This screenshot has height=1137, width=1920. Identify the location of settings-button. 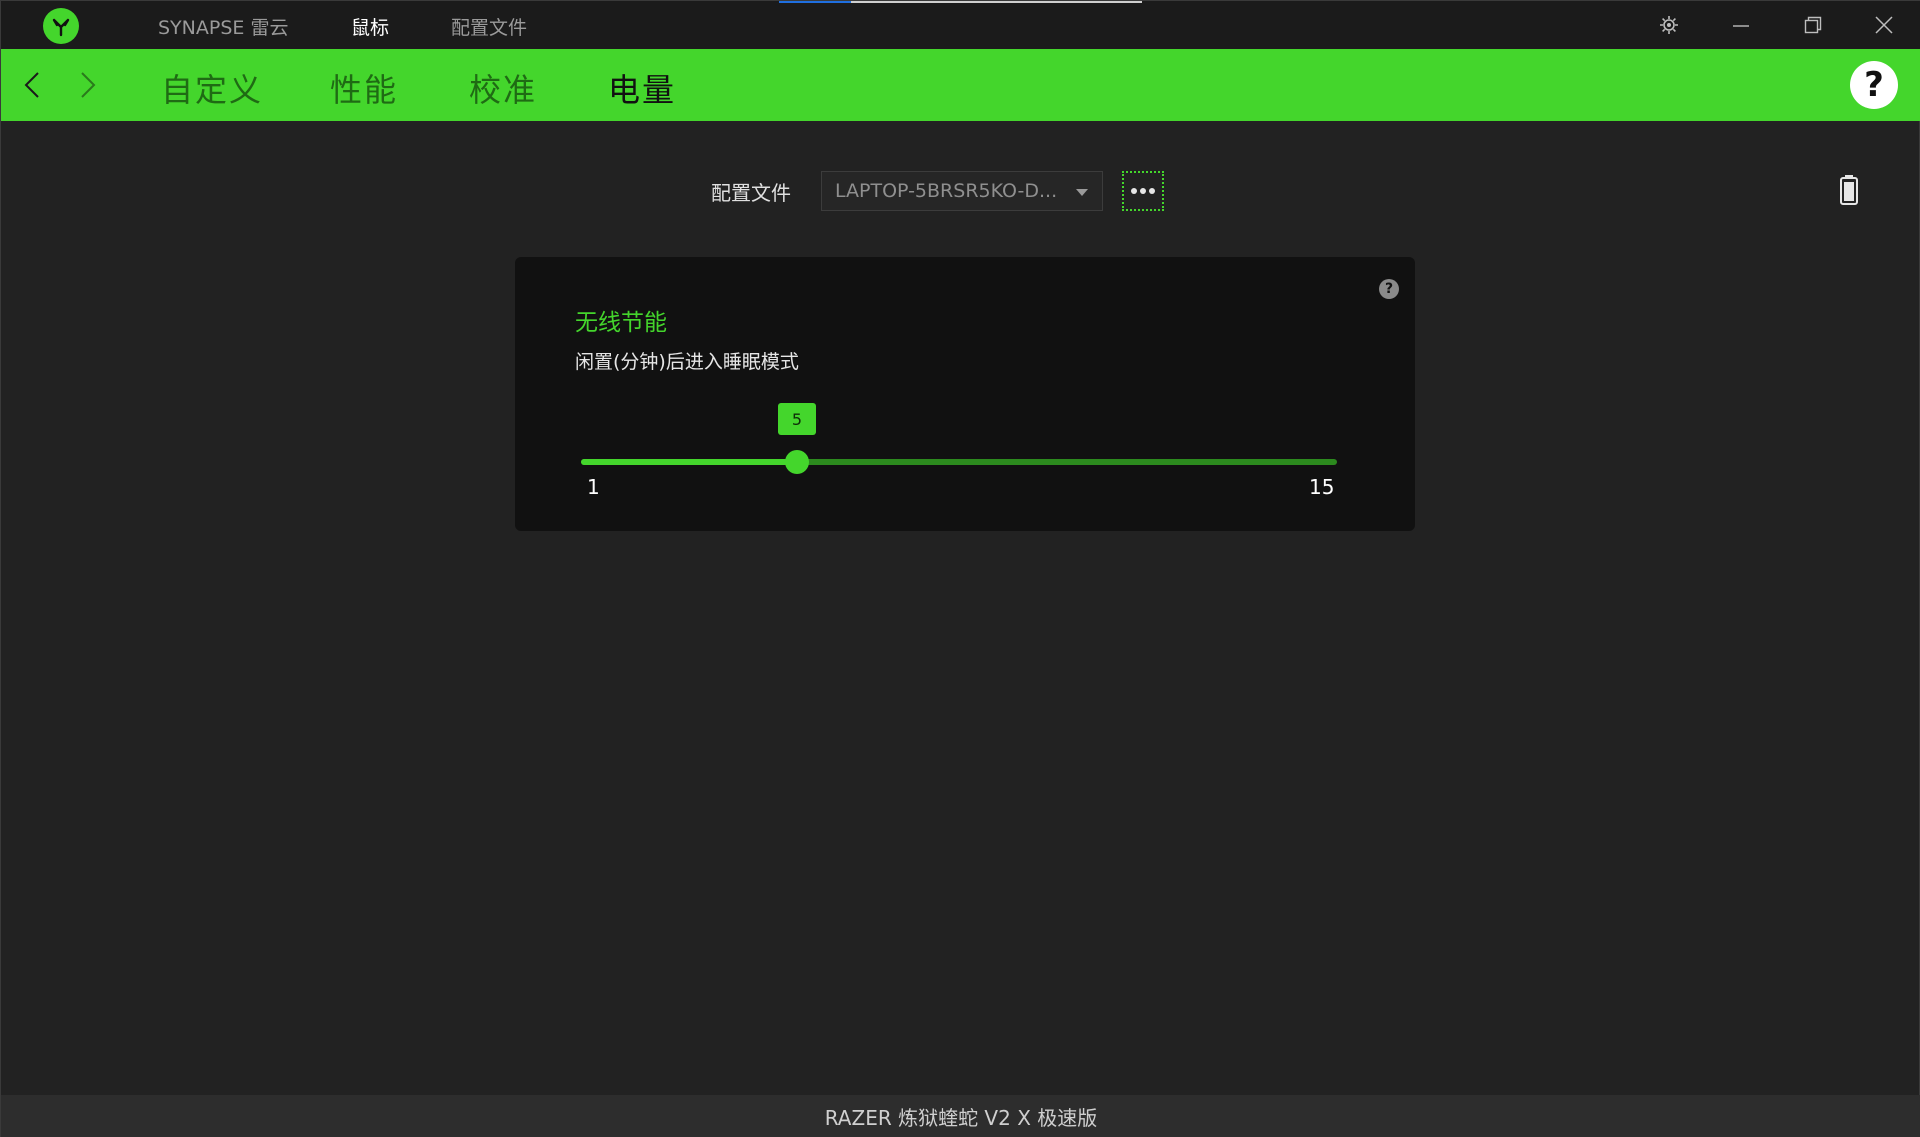
(1669, 25).